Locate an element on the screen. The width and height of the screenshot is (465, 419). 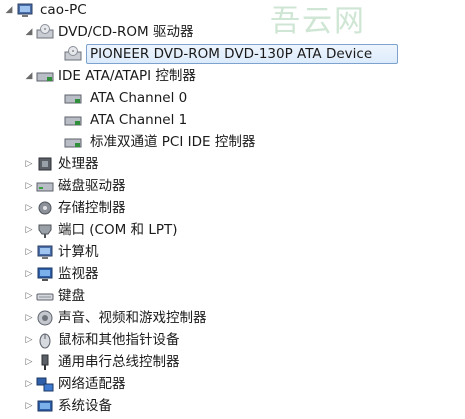
system-device-icon is located at coordinates (45, 406).